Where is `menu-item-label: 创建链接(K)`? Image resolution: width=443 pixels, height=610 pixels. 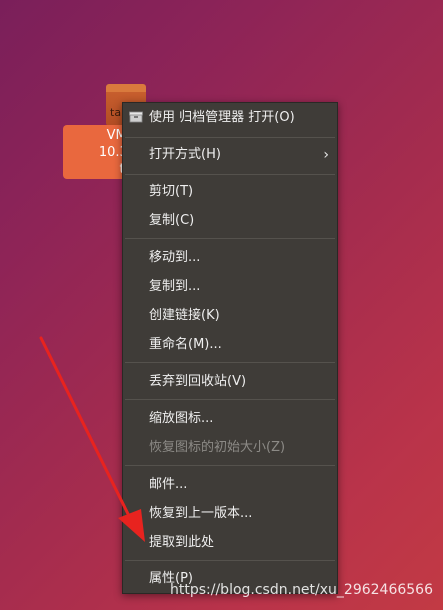 menu-item-label: 创建链接(K) is located at coordinates (184, 315).